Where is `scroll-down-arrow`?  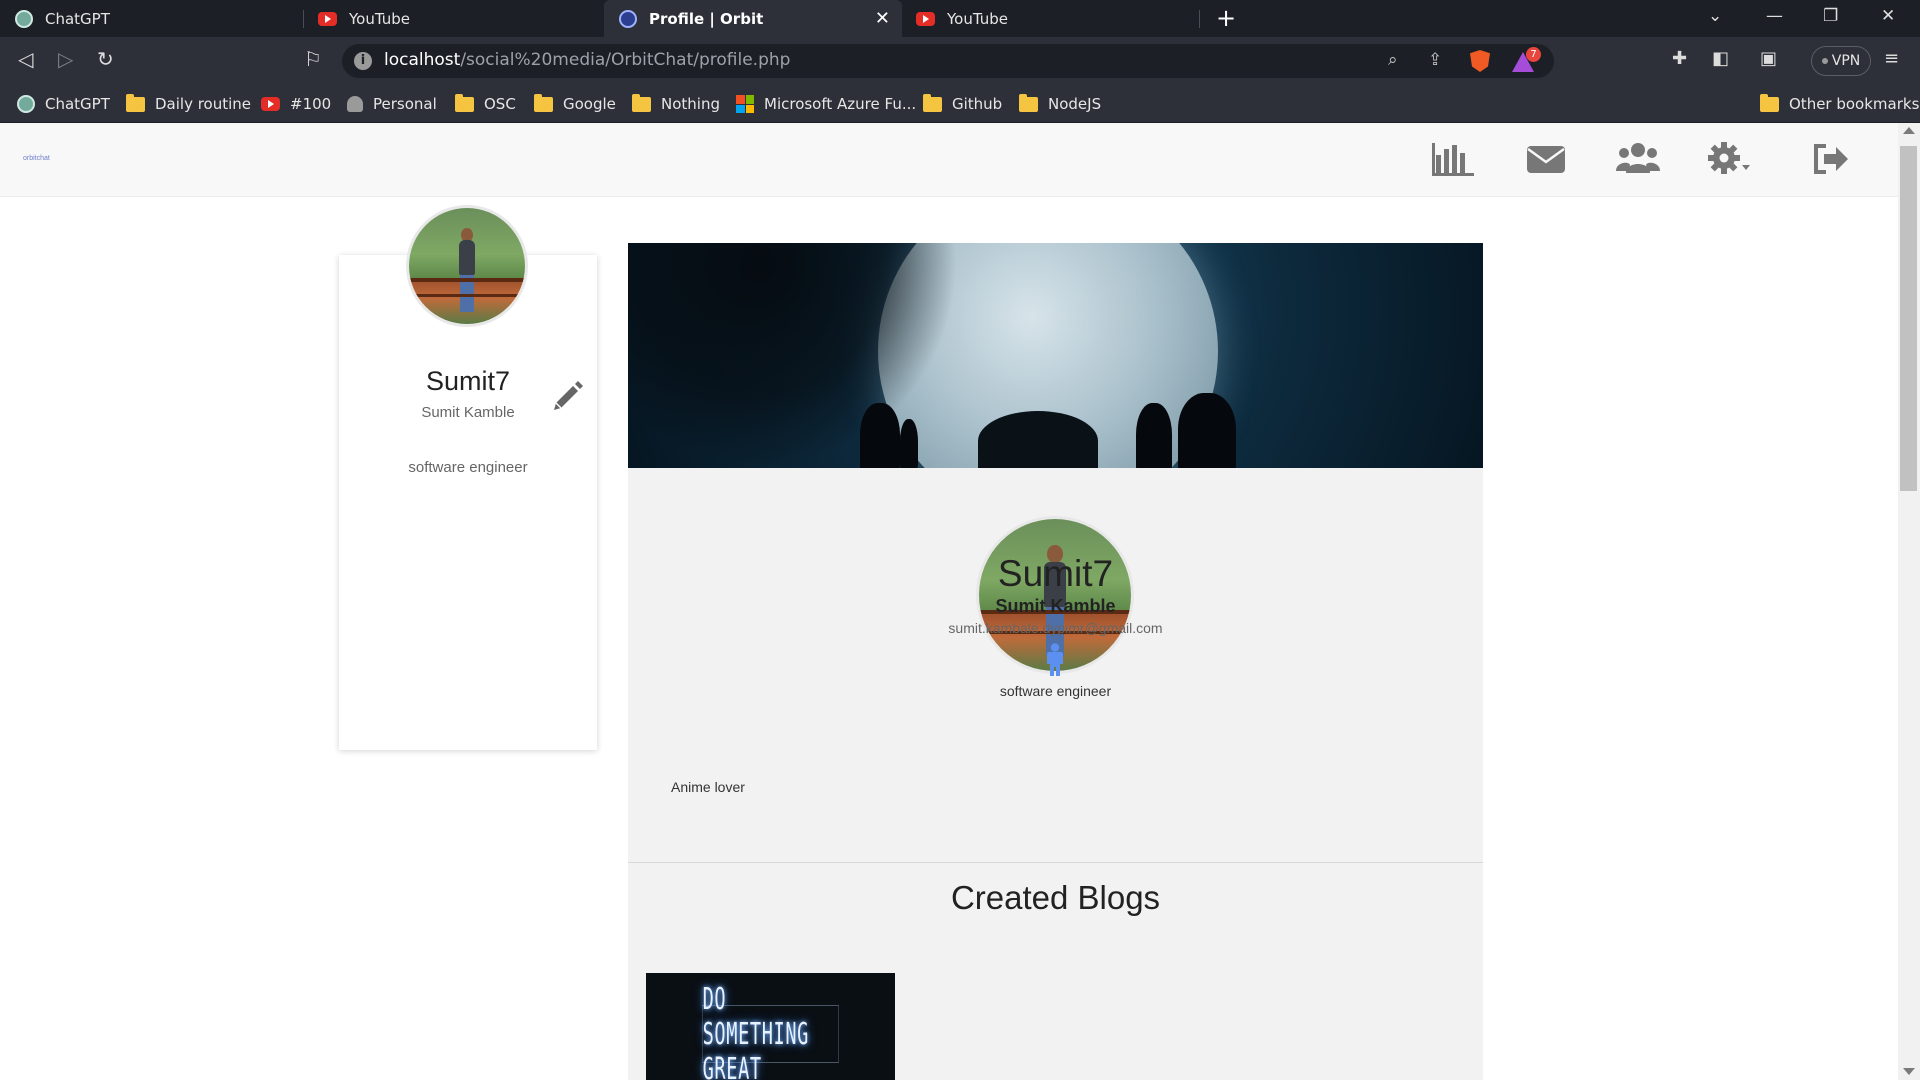
scroll-down-arrow is located at coordinates (1909, 1071).